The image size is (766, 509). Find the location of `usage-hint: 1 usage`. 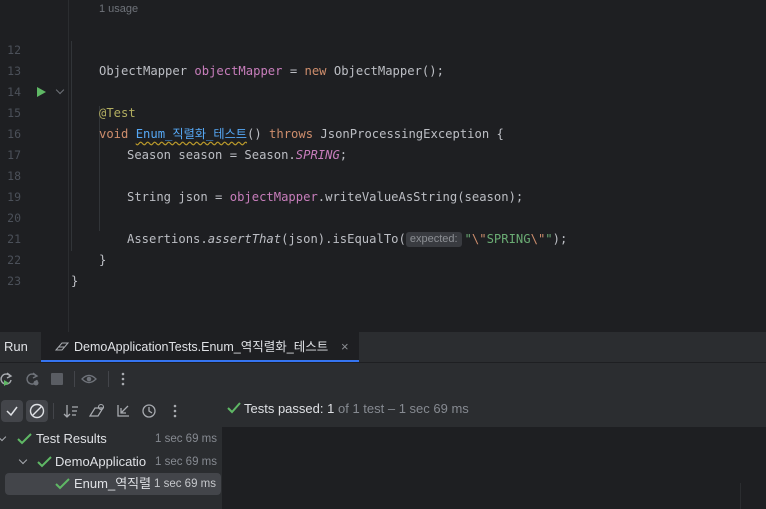

usage-hint: 1 usage is located at coordinates (118, 9).